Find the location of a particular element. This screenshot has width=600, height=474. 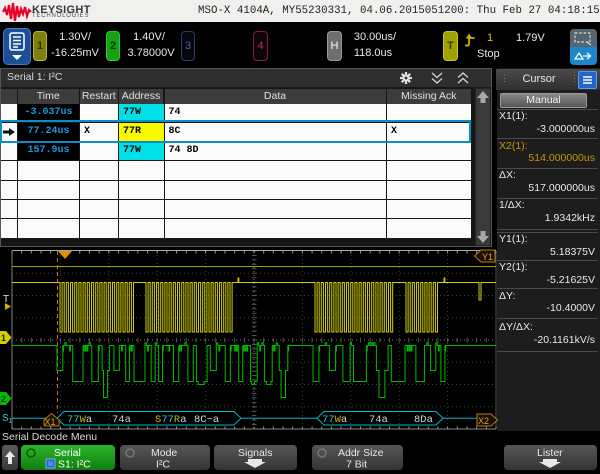

svg-text: X2 is located at coordinates (483, 421).